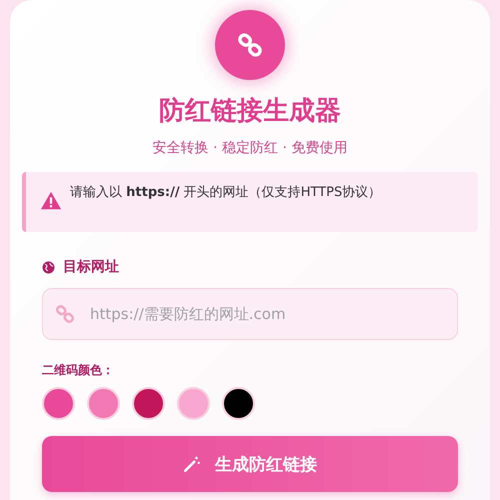 The width and height of the screenshot is (500, 500). Describe the element at coordinates (51, 201) in the screenshot. I see `warning-icon` at that location.